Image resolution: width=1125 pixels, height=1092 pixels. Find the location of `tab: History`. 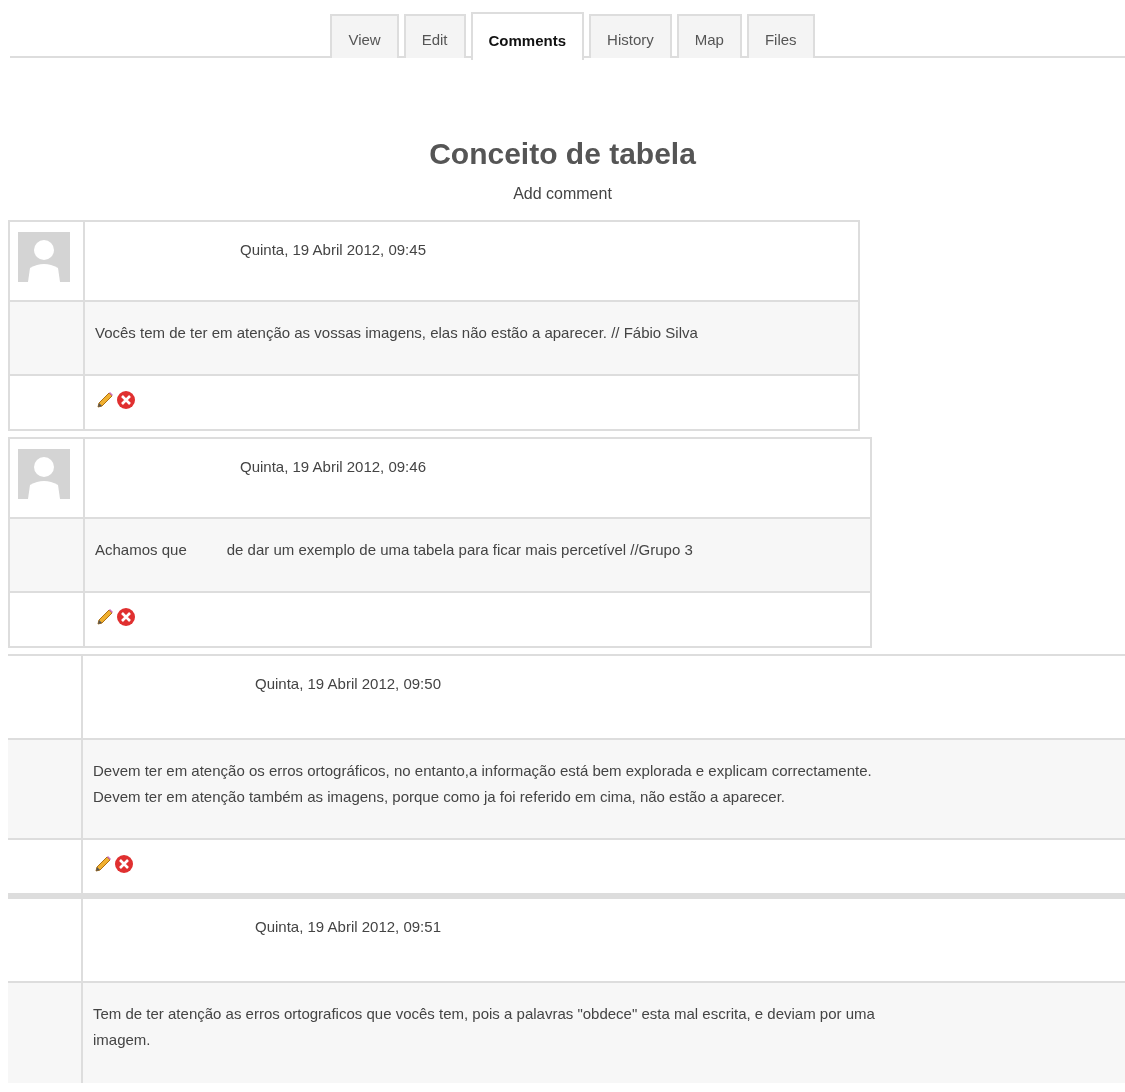

tab: History is located at coordinates (630, 36).